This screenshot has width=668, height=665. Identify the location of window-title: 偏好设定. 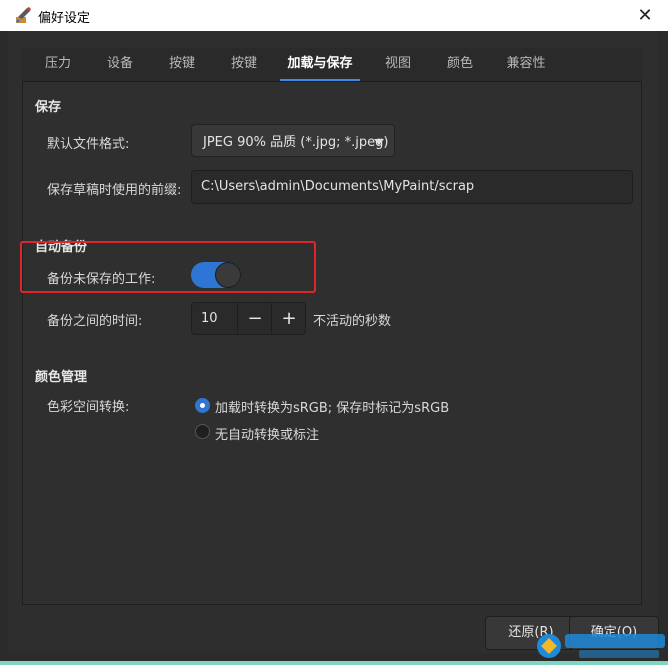
(64, 18).